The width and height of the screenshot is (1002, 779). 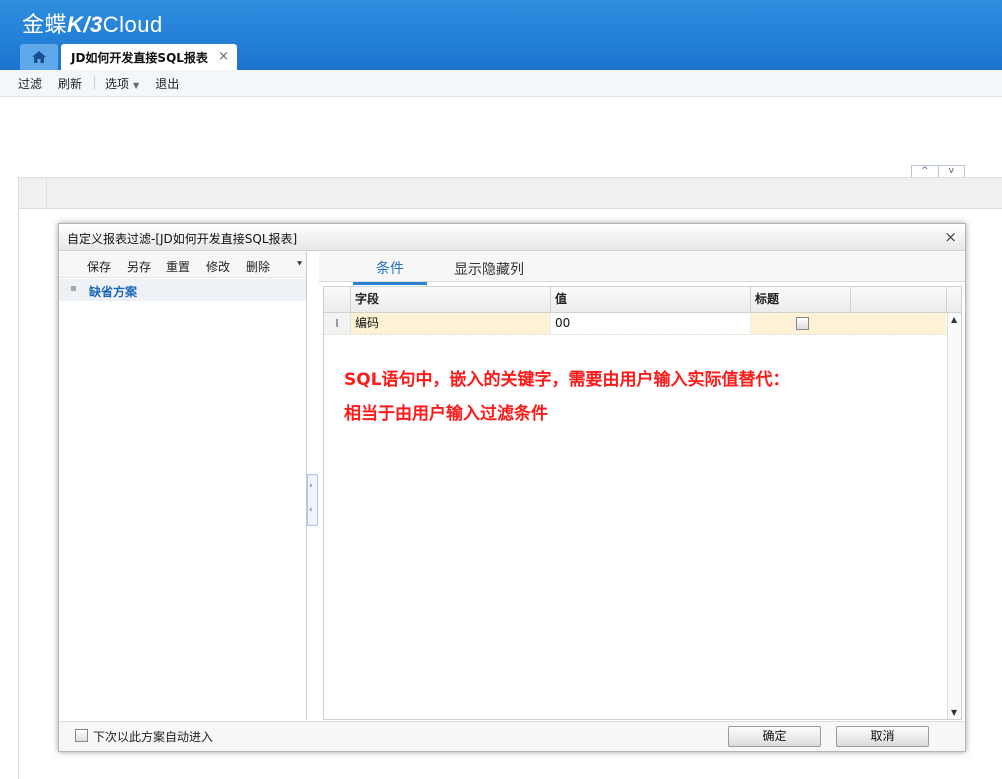 What do you see at coordinates (489, 269) in the screenshot?
I see `tab-show-hidden-columns: 显示隐藏列` at bounding box center [489, 269].